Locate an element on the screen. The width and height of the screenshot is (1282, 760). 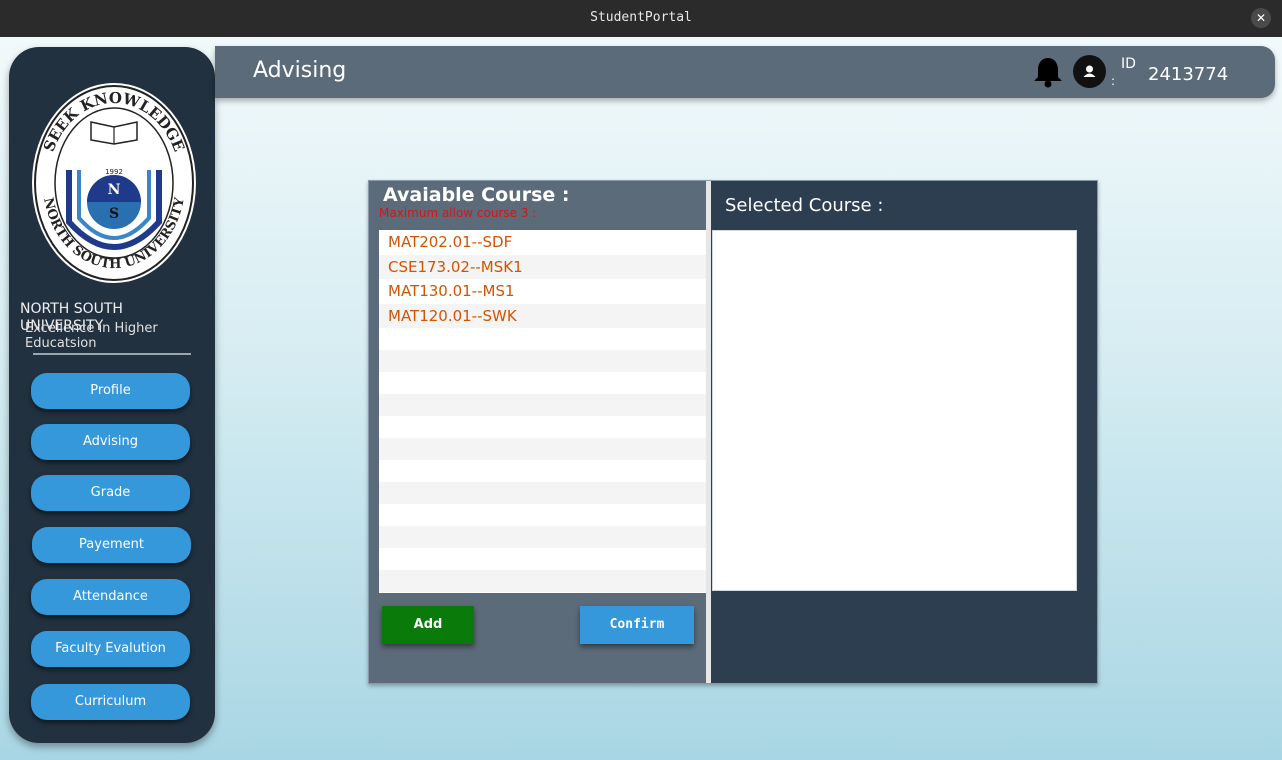
add-course-button: Add is located at coordinates (428, 625).